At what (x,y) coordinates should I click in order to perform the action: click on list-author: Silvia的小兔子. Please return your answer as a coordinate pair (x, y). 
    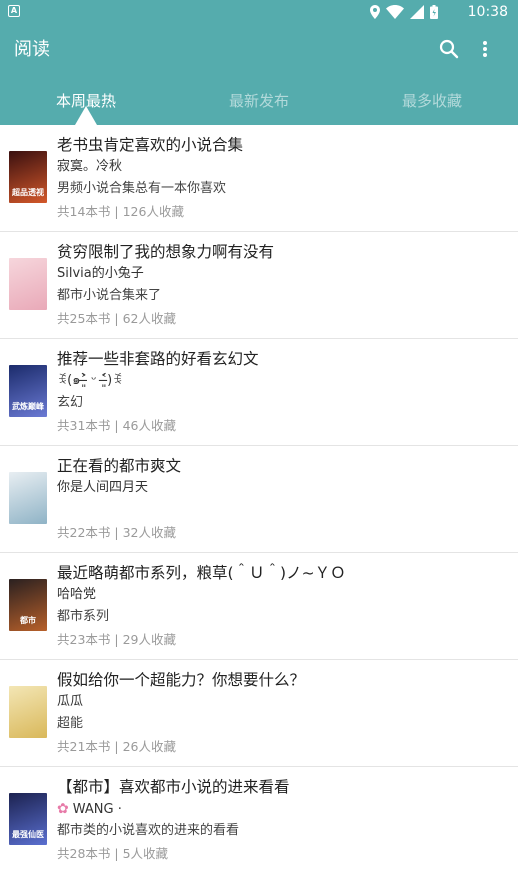
    Looking at the image, I should click on (100, 273).